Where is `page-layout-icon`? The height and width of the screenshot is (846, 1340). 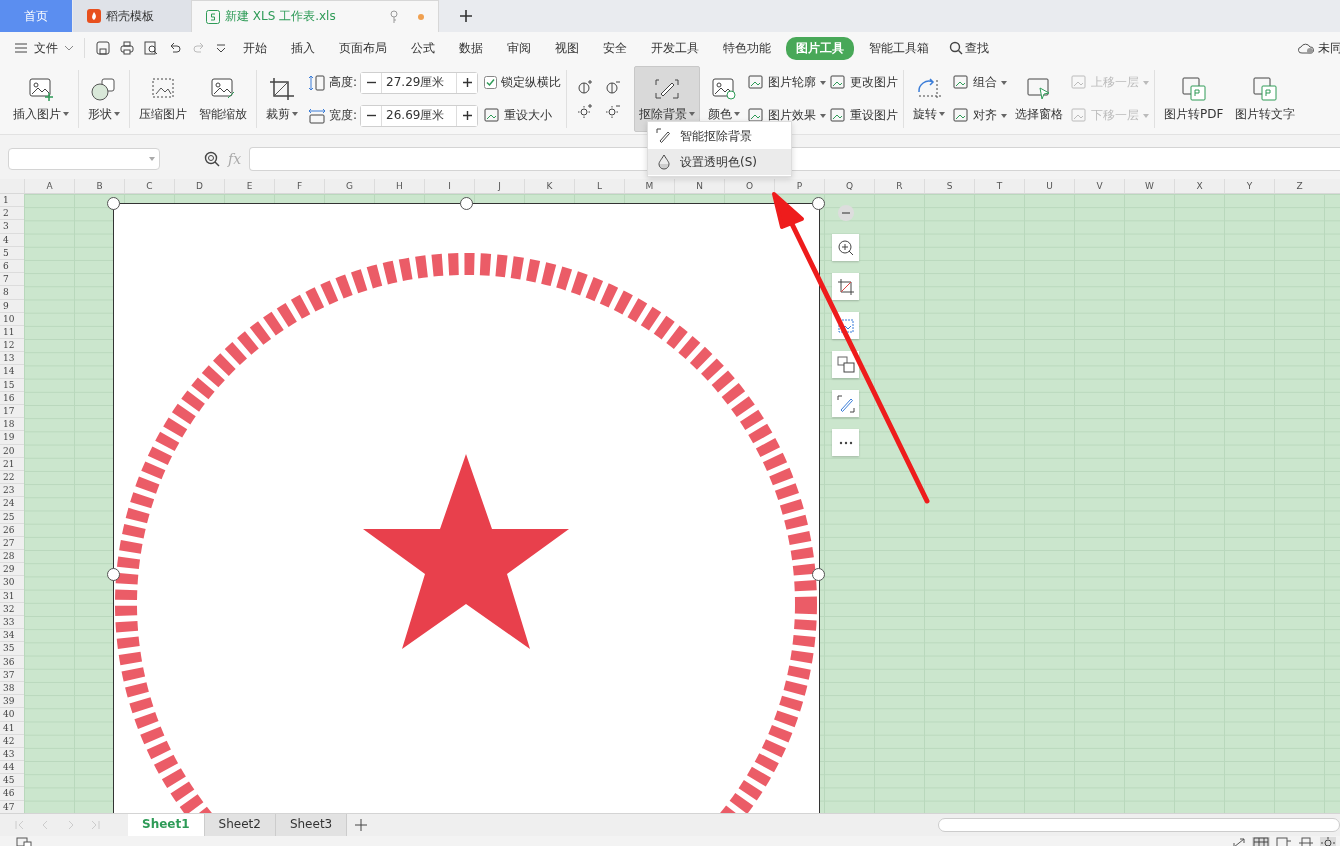 page-layout-icon is located at coordinates (1306, 841).